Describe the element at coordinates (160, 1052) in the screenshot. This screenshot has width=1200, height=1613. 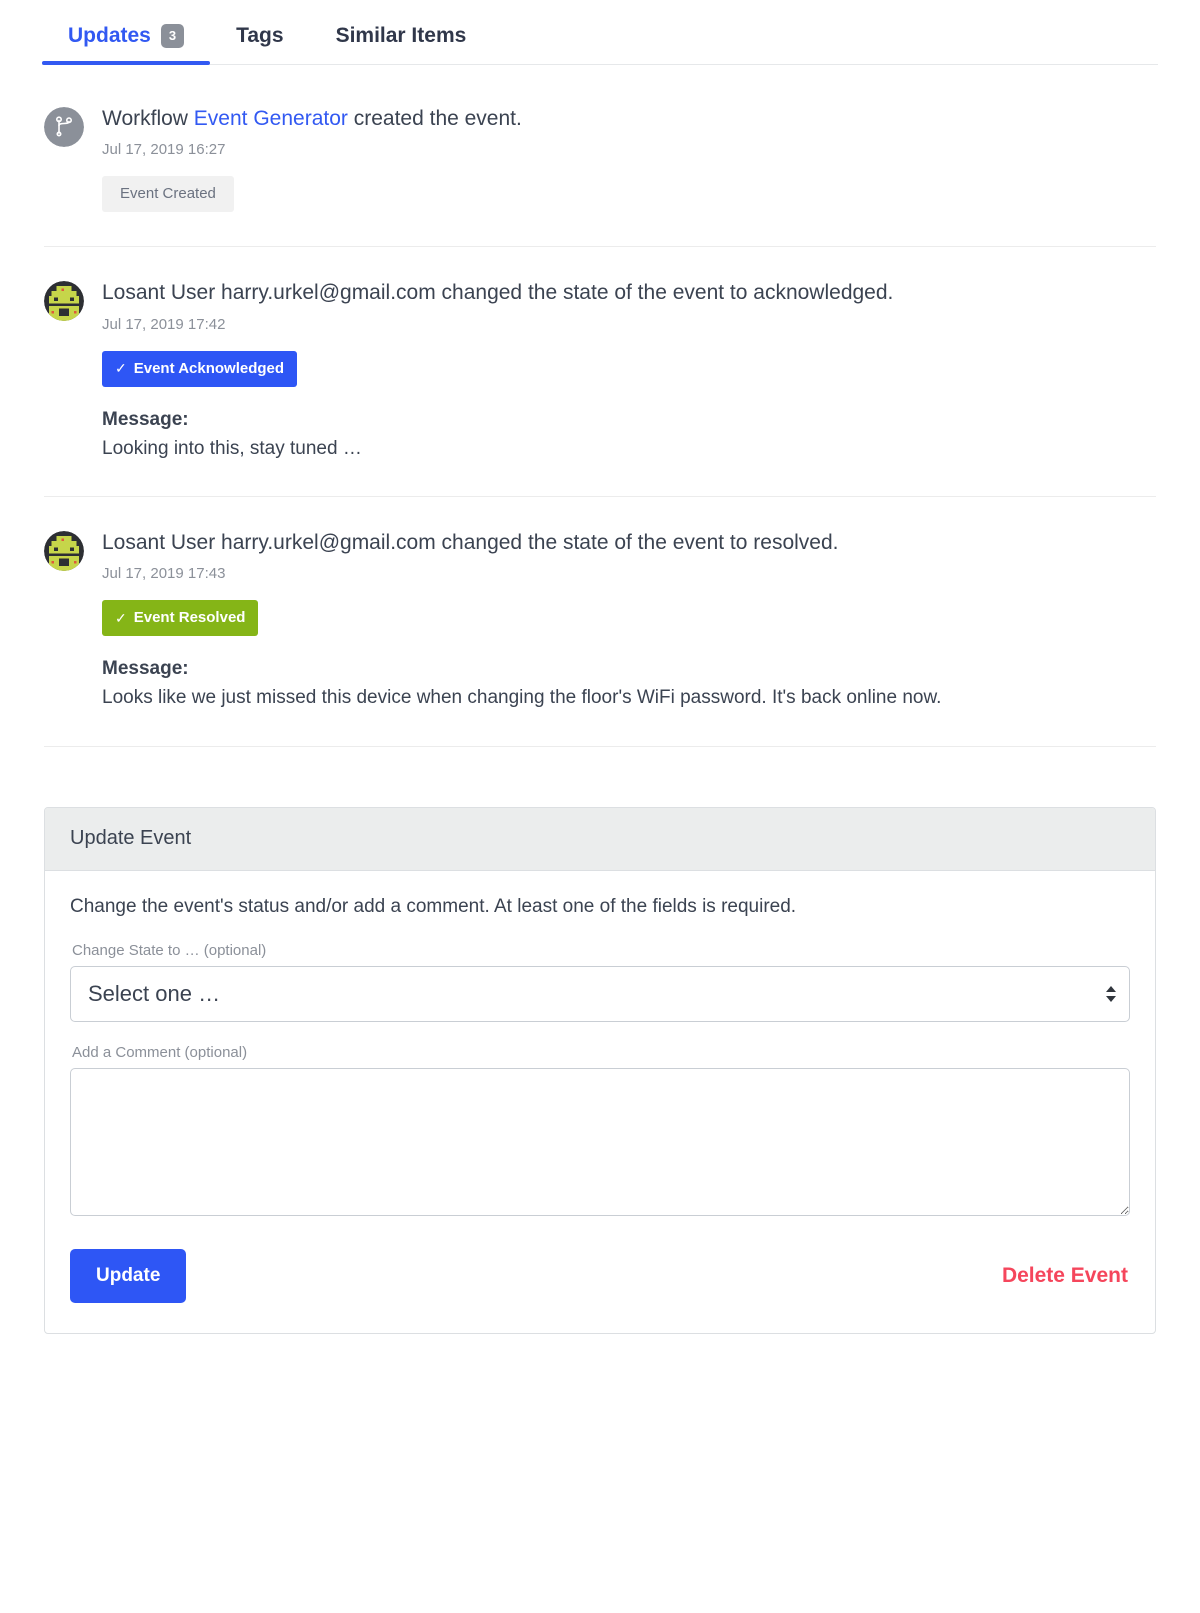
I see `add-comment-label: Add a Comment (optional)` at that location.